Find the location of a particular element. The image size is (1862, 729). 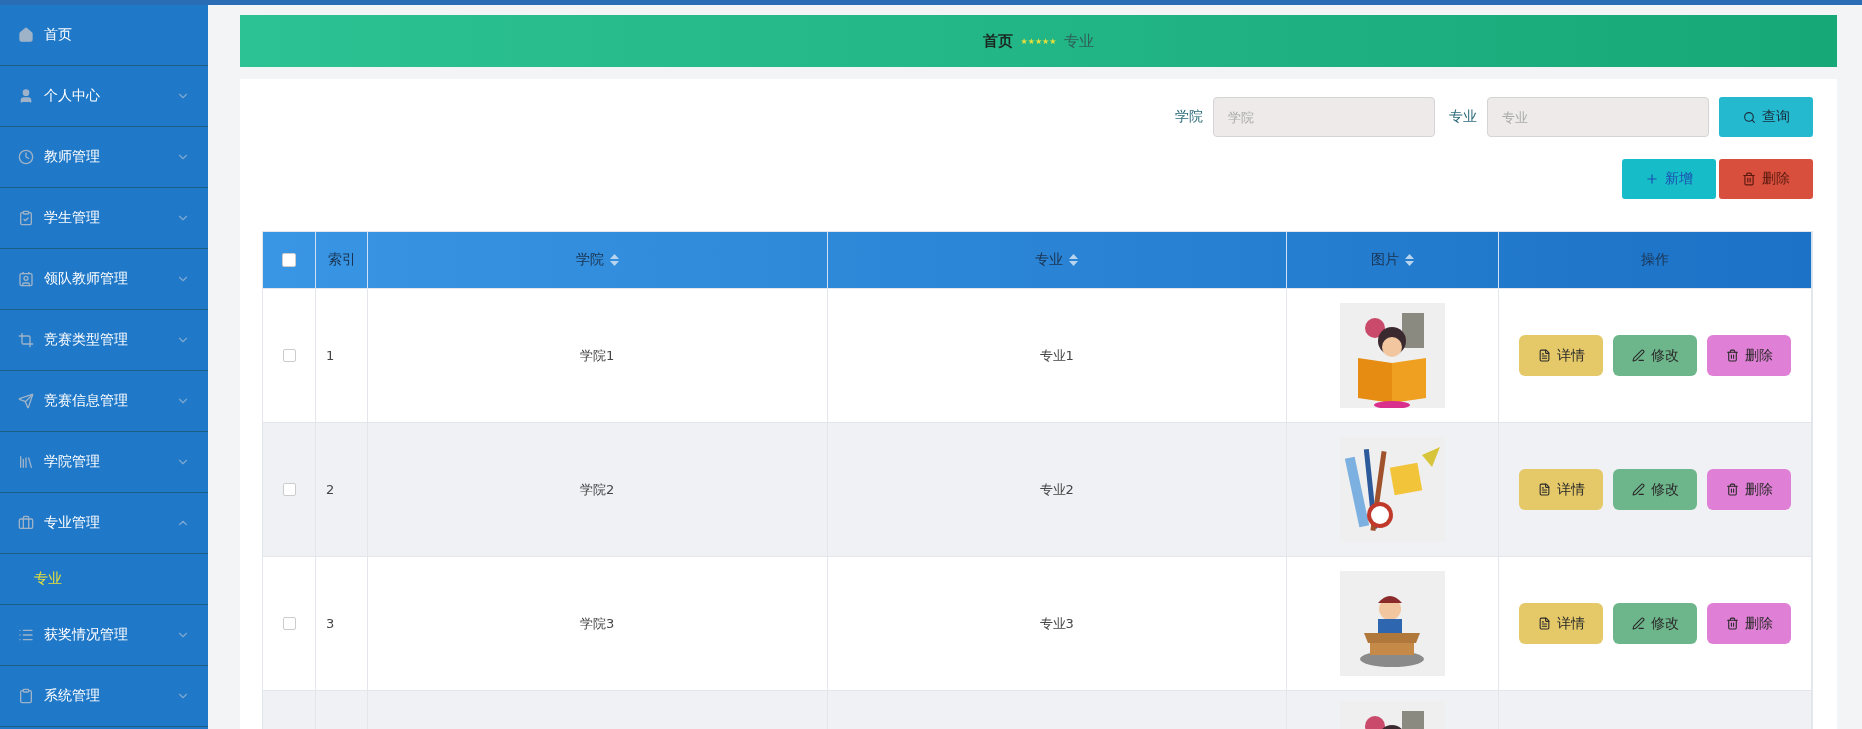

sidebar-item: 竞赛信息管理 is located at coordinates (104, 401).